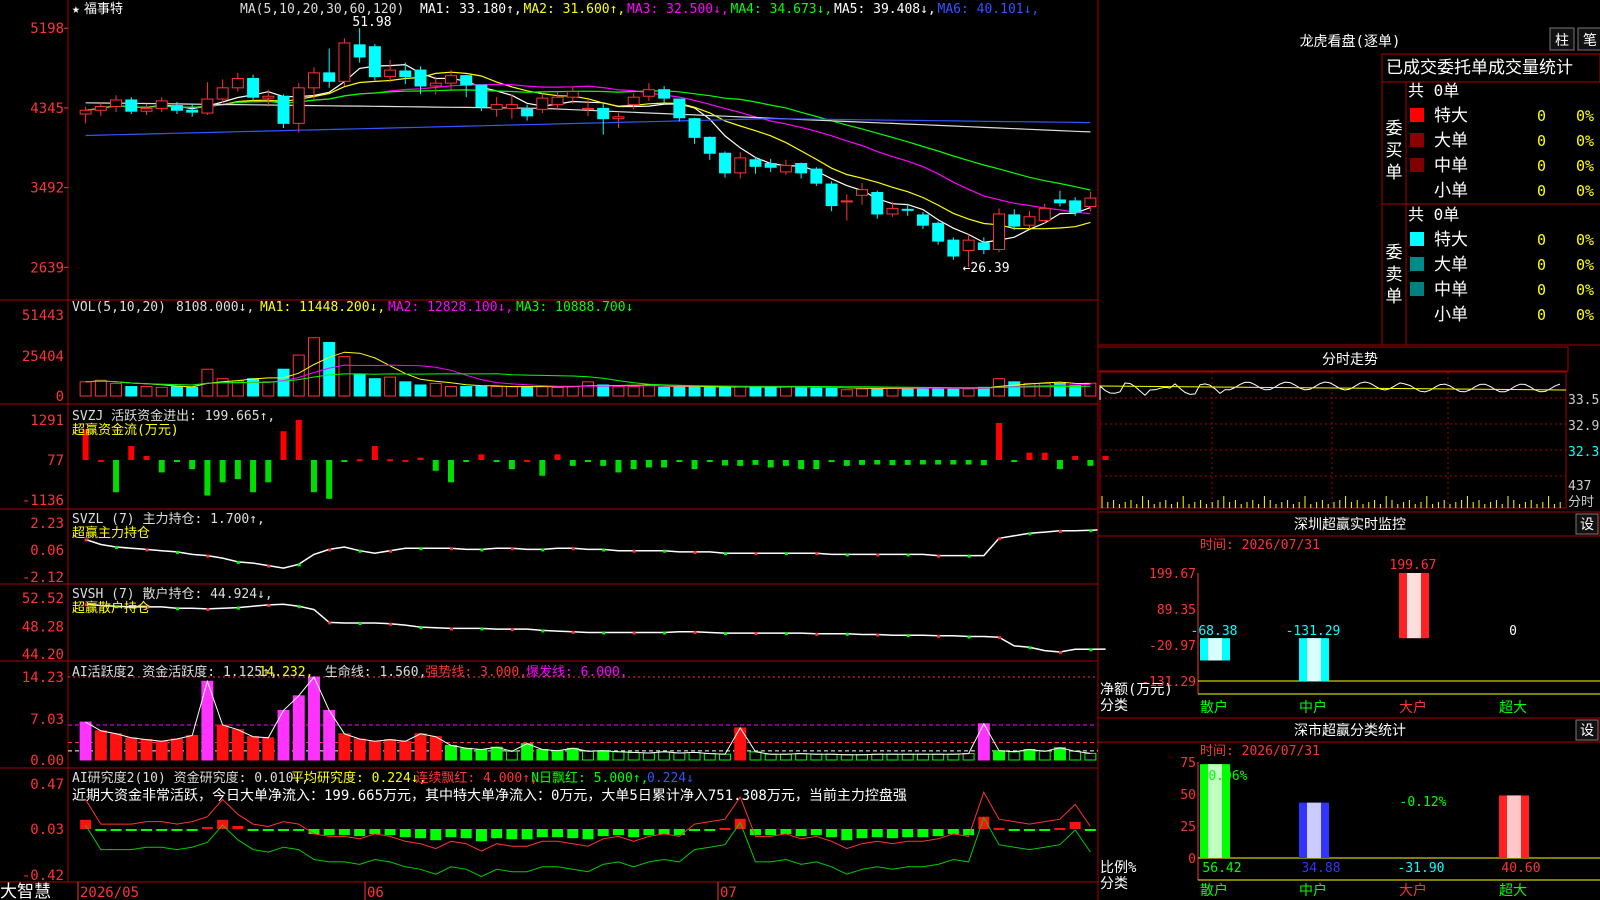 This screenshot has width=1600, height=900. I want to click on class-bar, so click(1314, 830).